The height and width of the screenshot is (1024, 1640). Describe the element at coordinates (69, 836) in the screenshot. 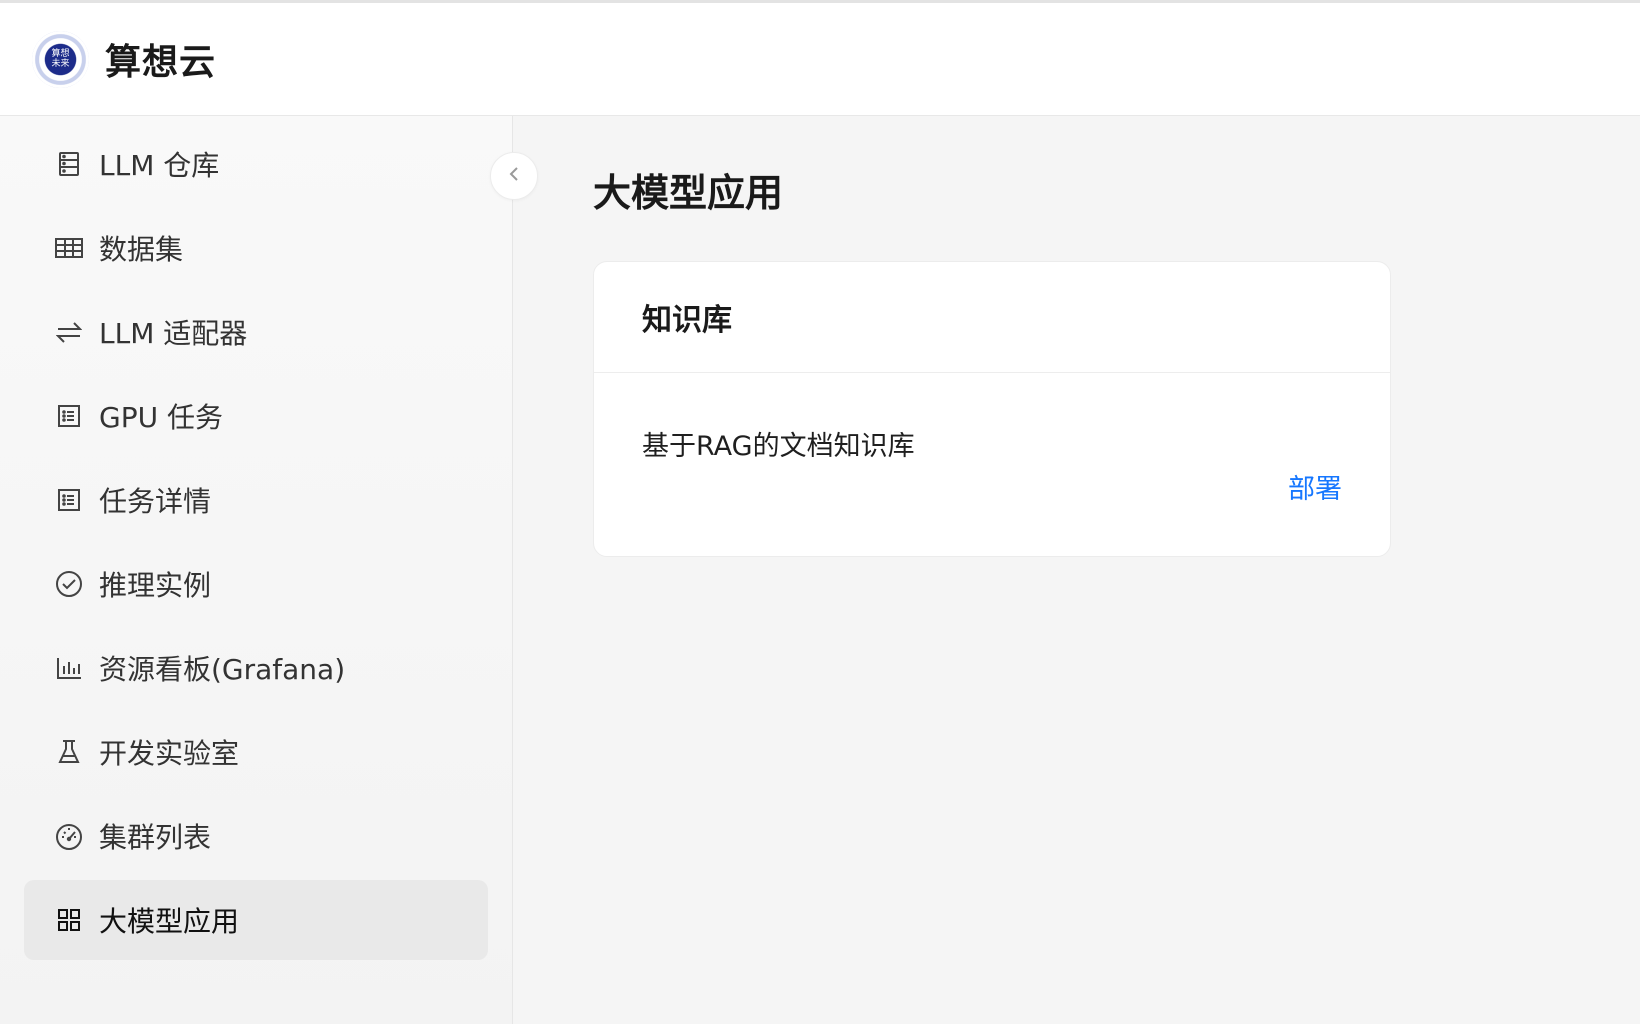

I see `dashboard-icon` at that location.